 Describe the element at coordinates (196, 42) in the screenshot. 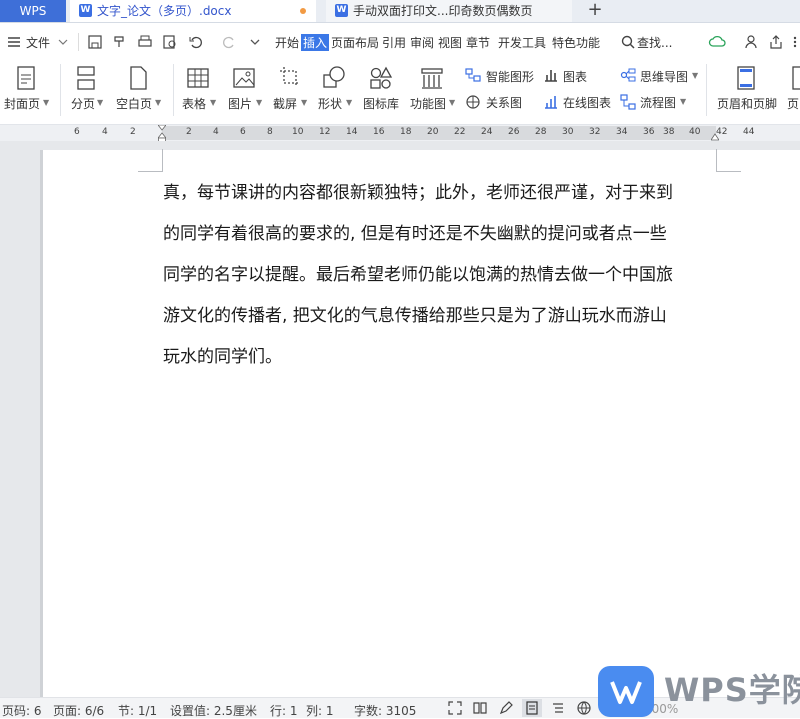

I see `undo-icon` at that location.